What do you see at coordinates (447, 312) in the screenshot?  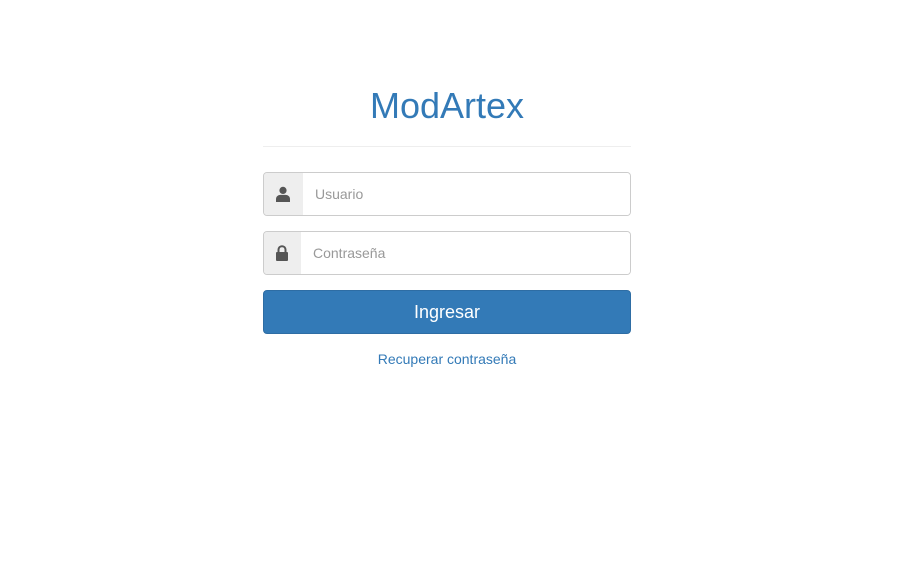 I see `login-button: Ingresar` at bounding box center [447, 312].